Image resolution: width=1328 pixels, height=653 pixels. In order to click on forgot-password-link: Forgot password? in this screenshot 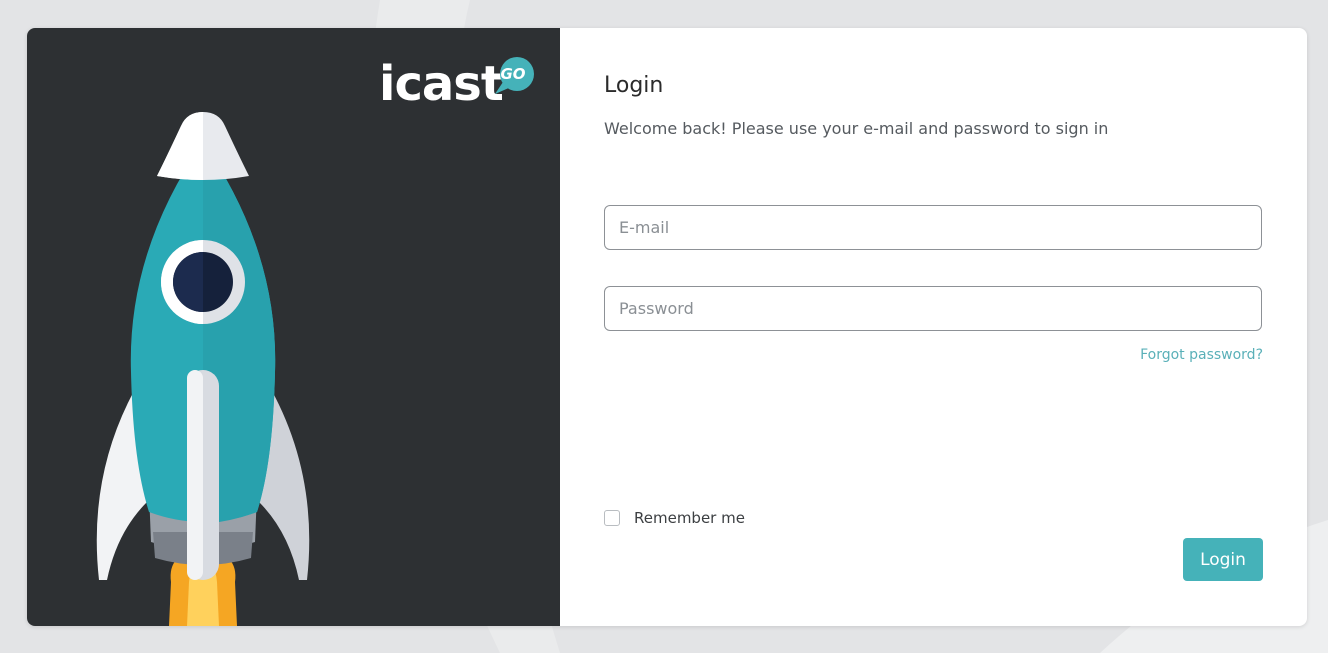, I will do `click(1201, 355)`.